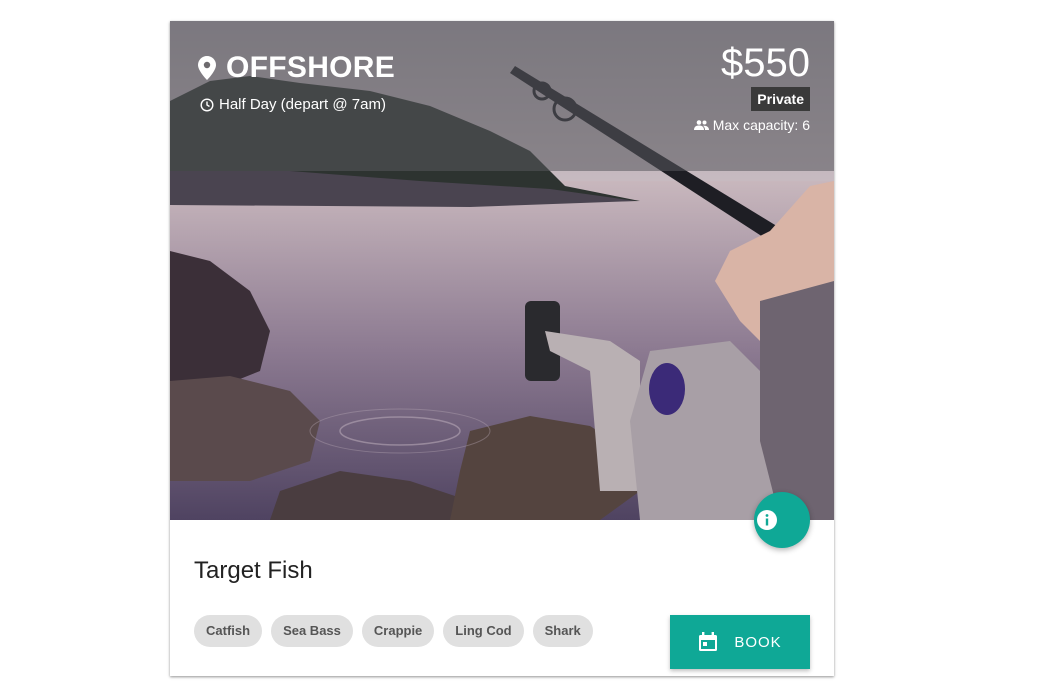  What do you see at coordinates (758, 642) in the screenshot?
I see `book-label: BOOK` at bounding box center [758, 642].